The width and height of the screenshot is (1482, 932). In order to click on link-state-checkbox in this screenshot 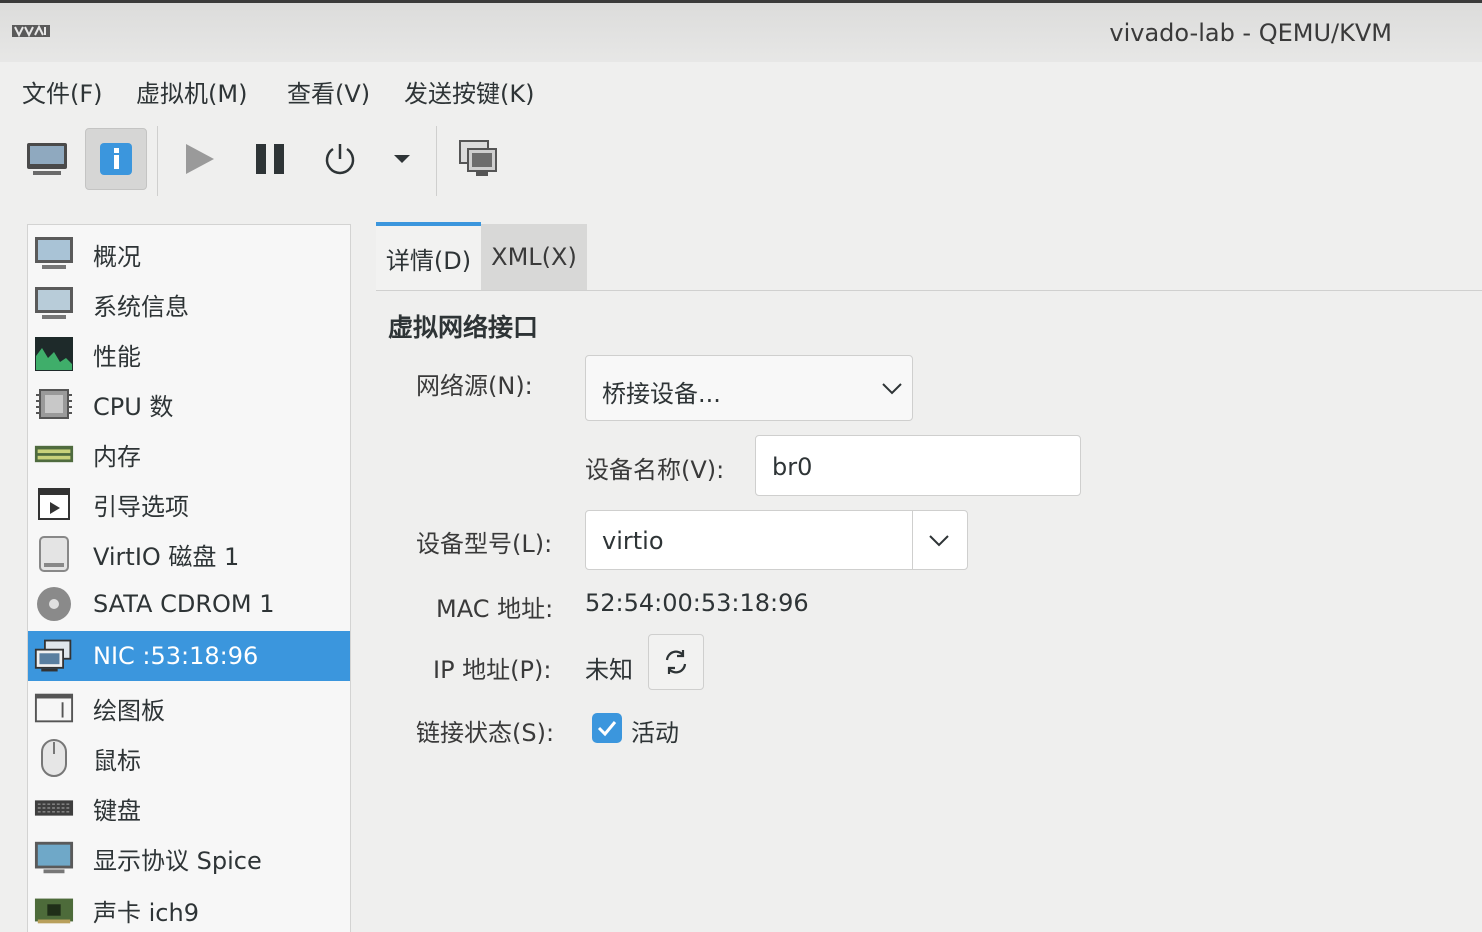, I will do `click(607, 728)`.